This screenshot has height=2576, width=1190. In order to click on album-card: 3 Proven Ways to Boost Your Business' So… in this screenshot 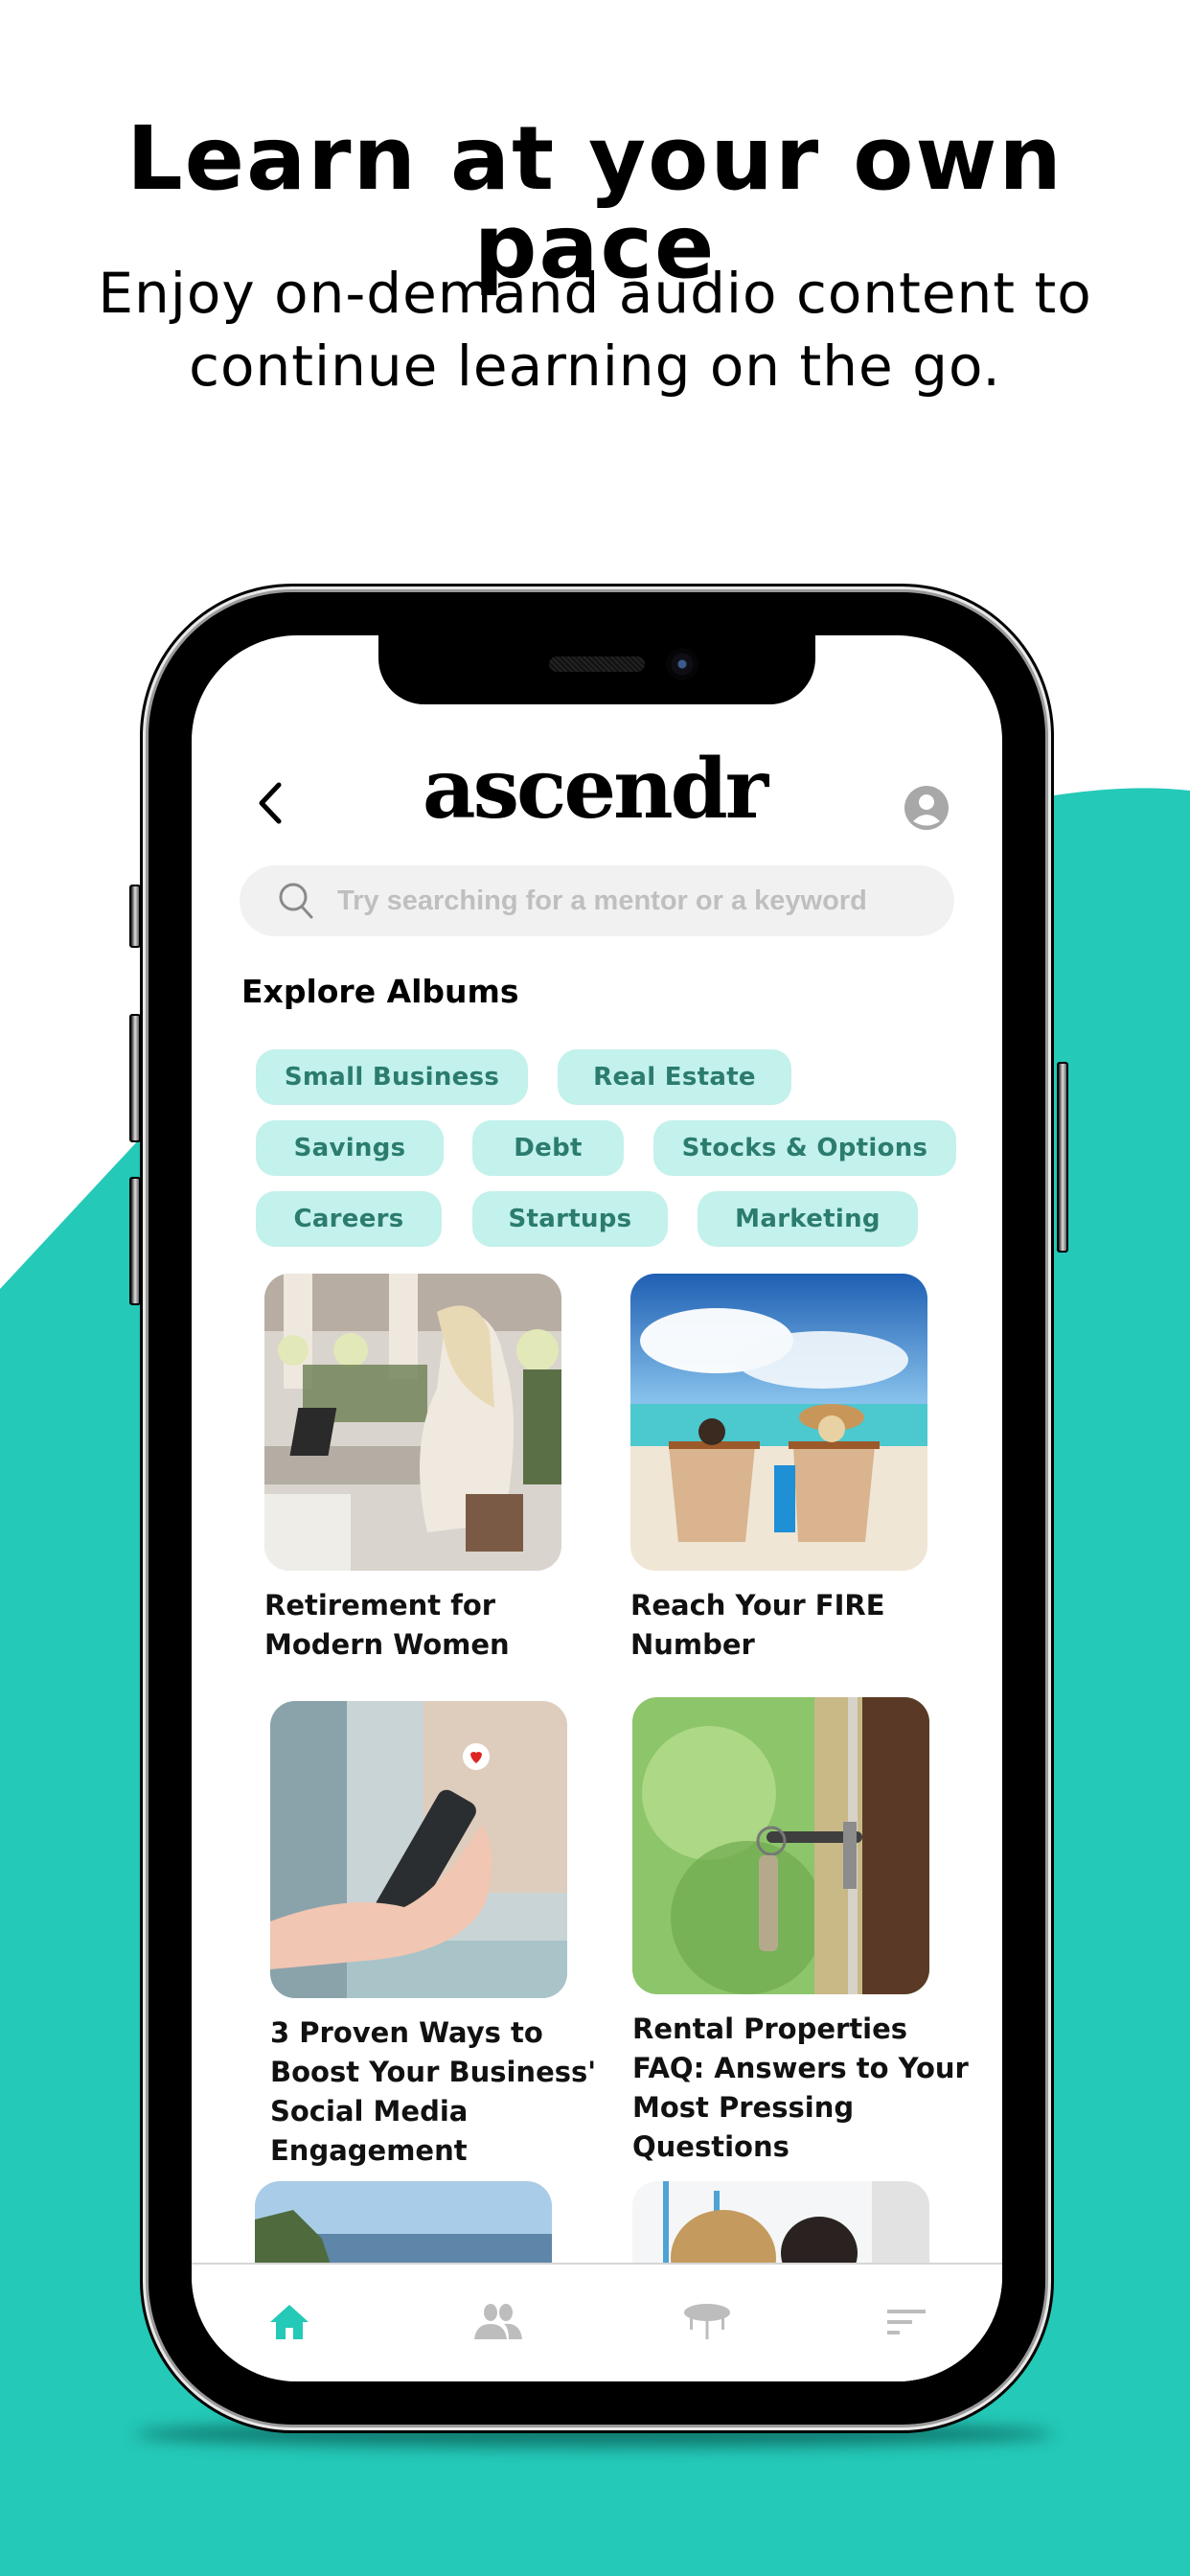, I will do `click(433, 1936)`.